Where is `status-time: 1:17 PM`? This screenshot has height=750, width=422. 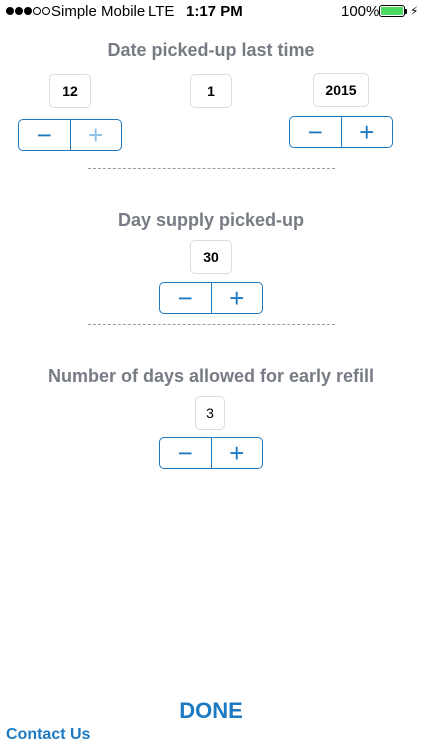
status-time: 1:17 PM is located at coordinates (214, 11).